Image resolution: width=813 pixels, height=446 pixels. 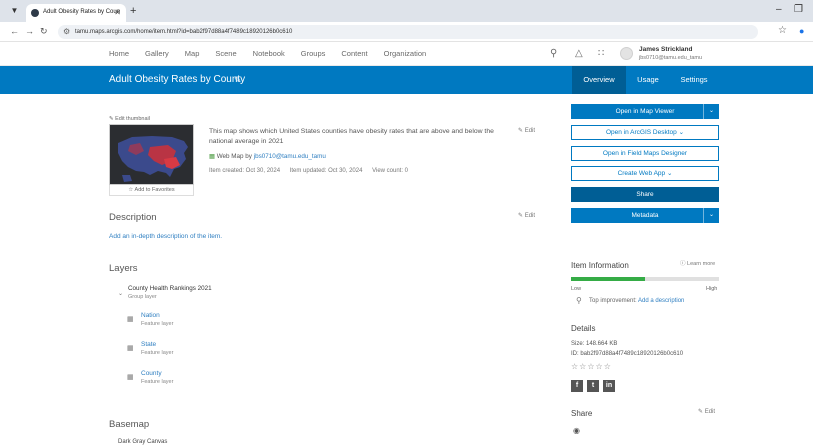 What do you see at coordinates (225, 54) in the screenshot?
I see `nav-scene: Scene` at bounding box center [225, 54].